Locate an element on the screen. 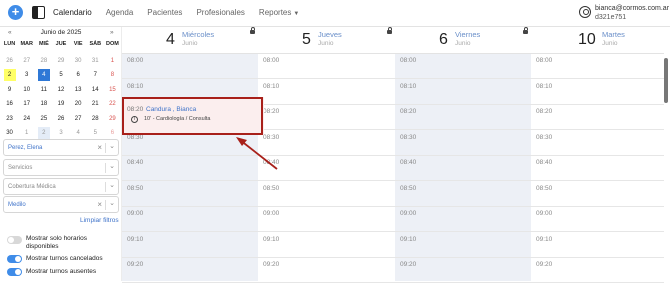 The width and height of the screenshot is (670, 283). arrow-line is located at coordinates (258, 154).